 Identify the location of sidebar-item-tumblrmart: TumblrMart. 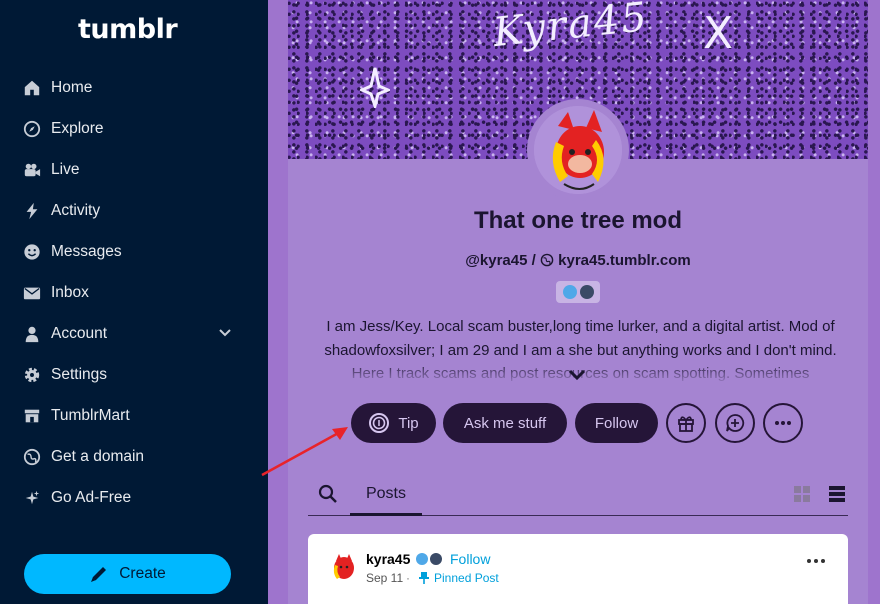
(134, 415).